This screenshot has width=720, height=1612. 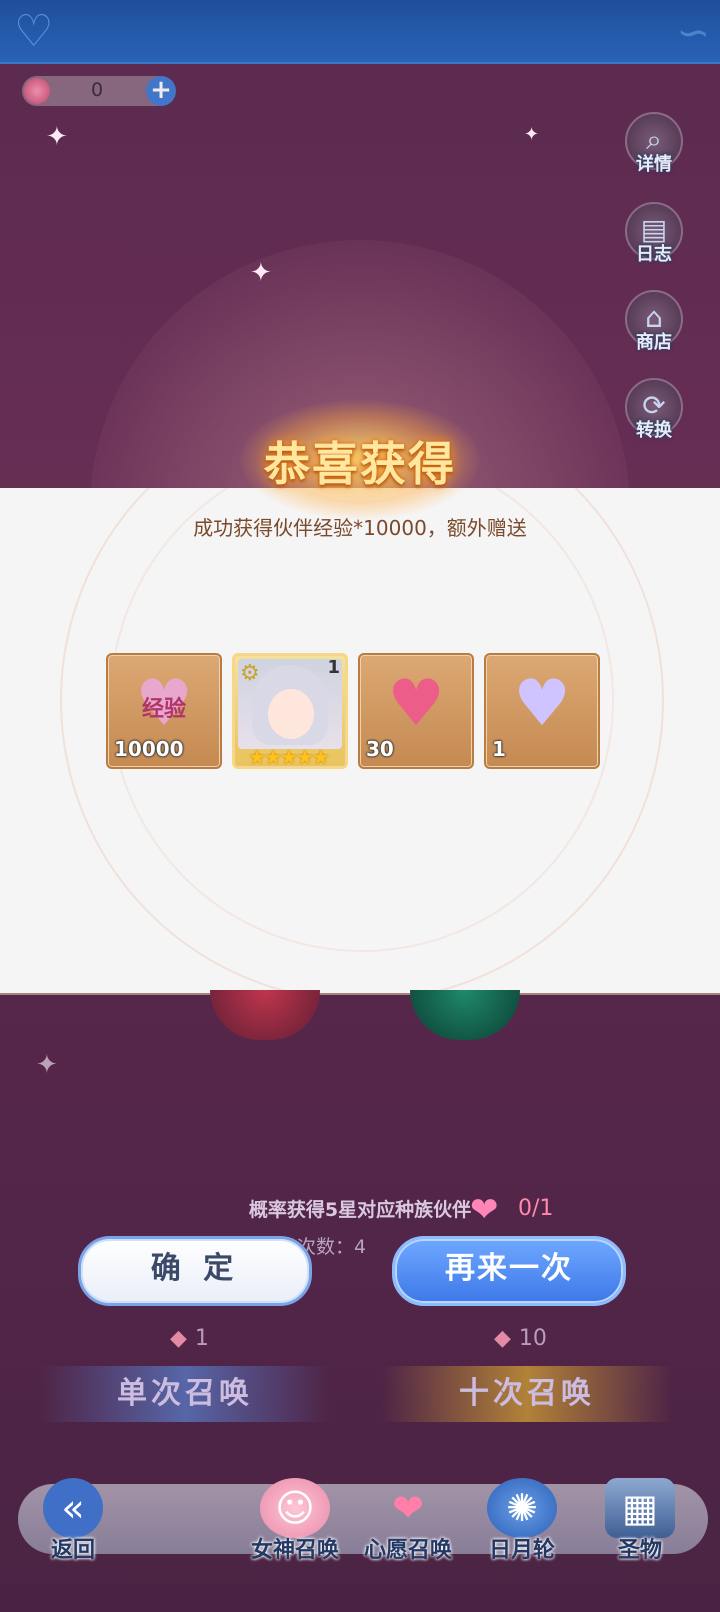 I want to click on details-button: ⌕ 详情, so click(x=654, y=144).